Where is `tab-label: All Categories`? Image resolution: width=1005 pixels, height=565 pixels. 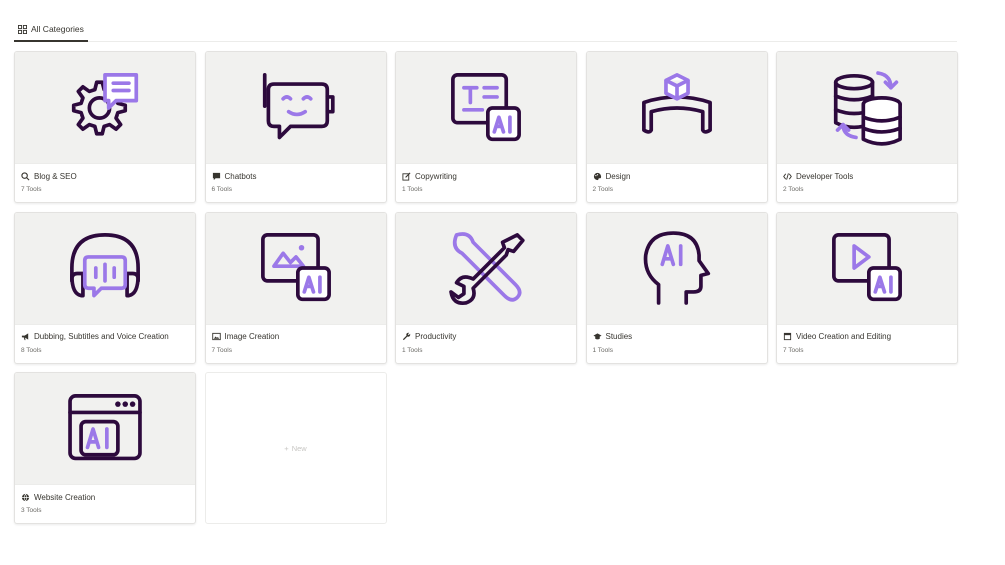 tab-label: All Categories is located at coordinates (57, 29).